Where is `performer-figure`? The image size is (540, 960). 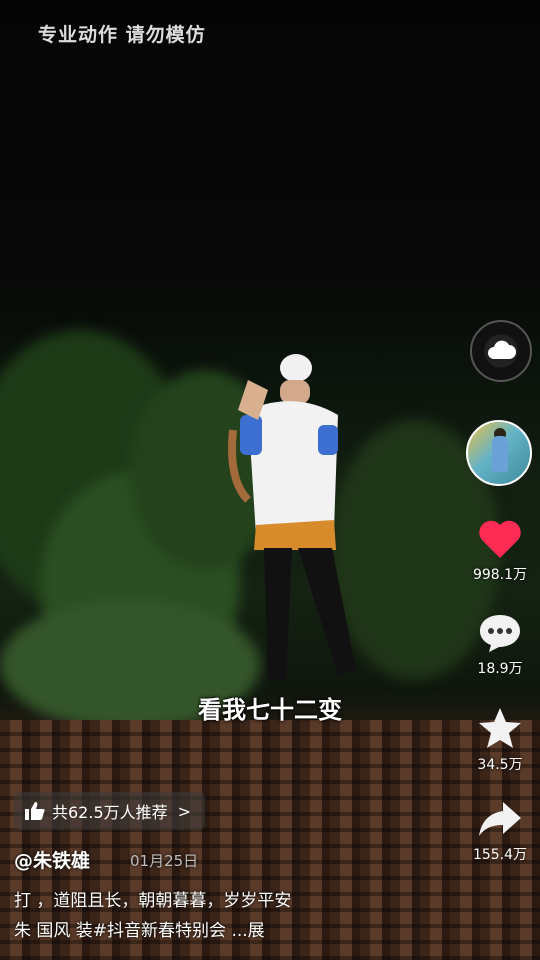 performer-figure is located at coordinates (292, 517).